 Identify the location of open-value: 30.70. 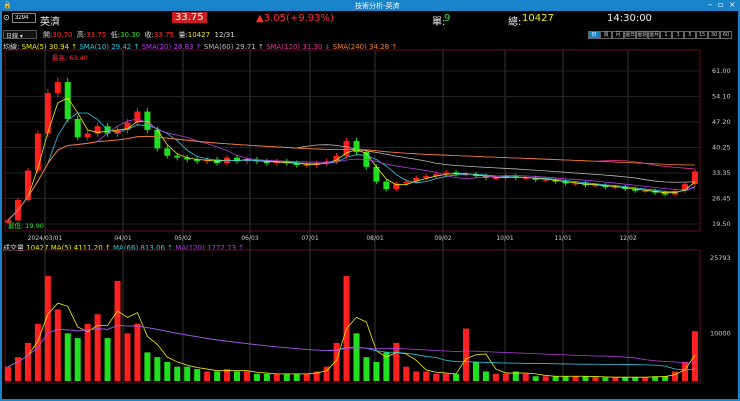
(62, 35).